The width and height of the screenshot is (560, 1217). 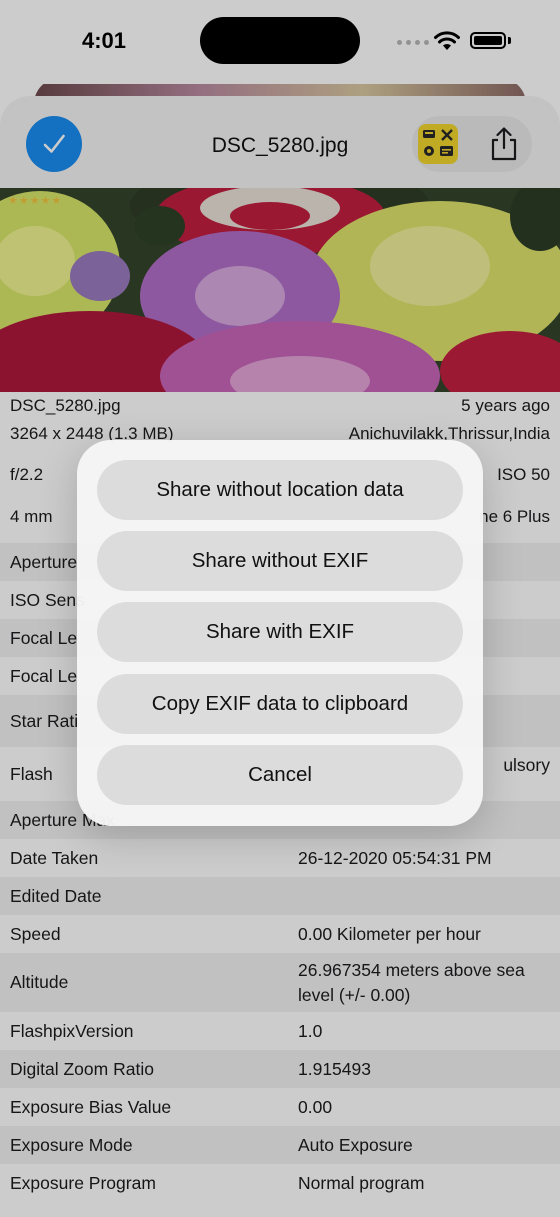 I want to click on share-without-location-button: Share without location data, so click(x=280, y=490).